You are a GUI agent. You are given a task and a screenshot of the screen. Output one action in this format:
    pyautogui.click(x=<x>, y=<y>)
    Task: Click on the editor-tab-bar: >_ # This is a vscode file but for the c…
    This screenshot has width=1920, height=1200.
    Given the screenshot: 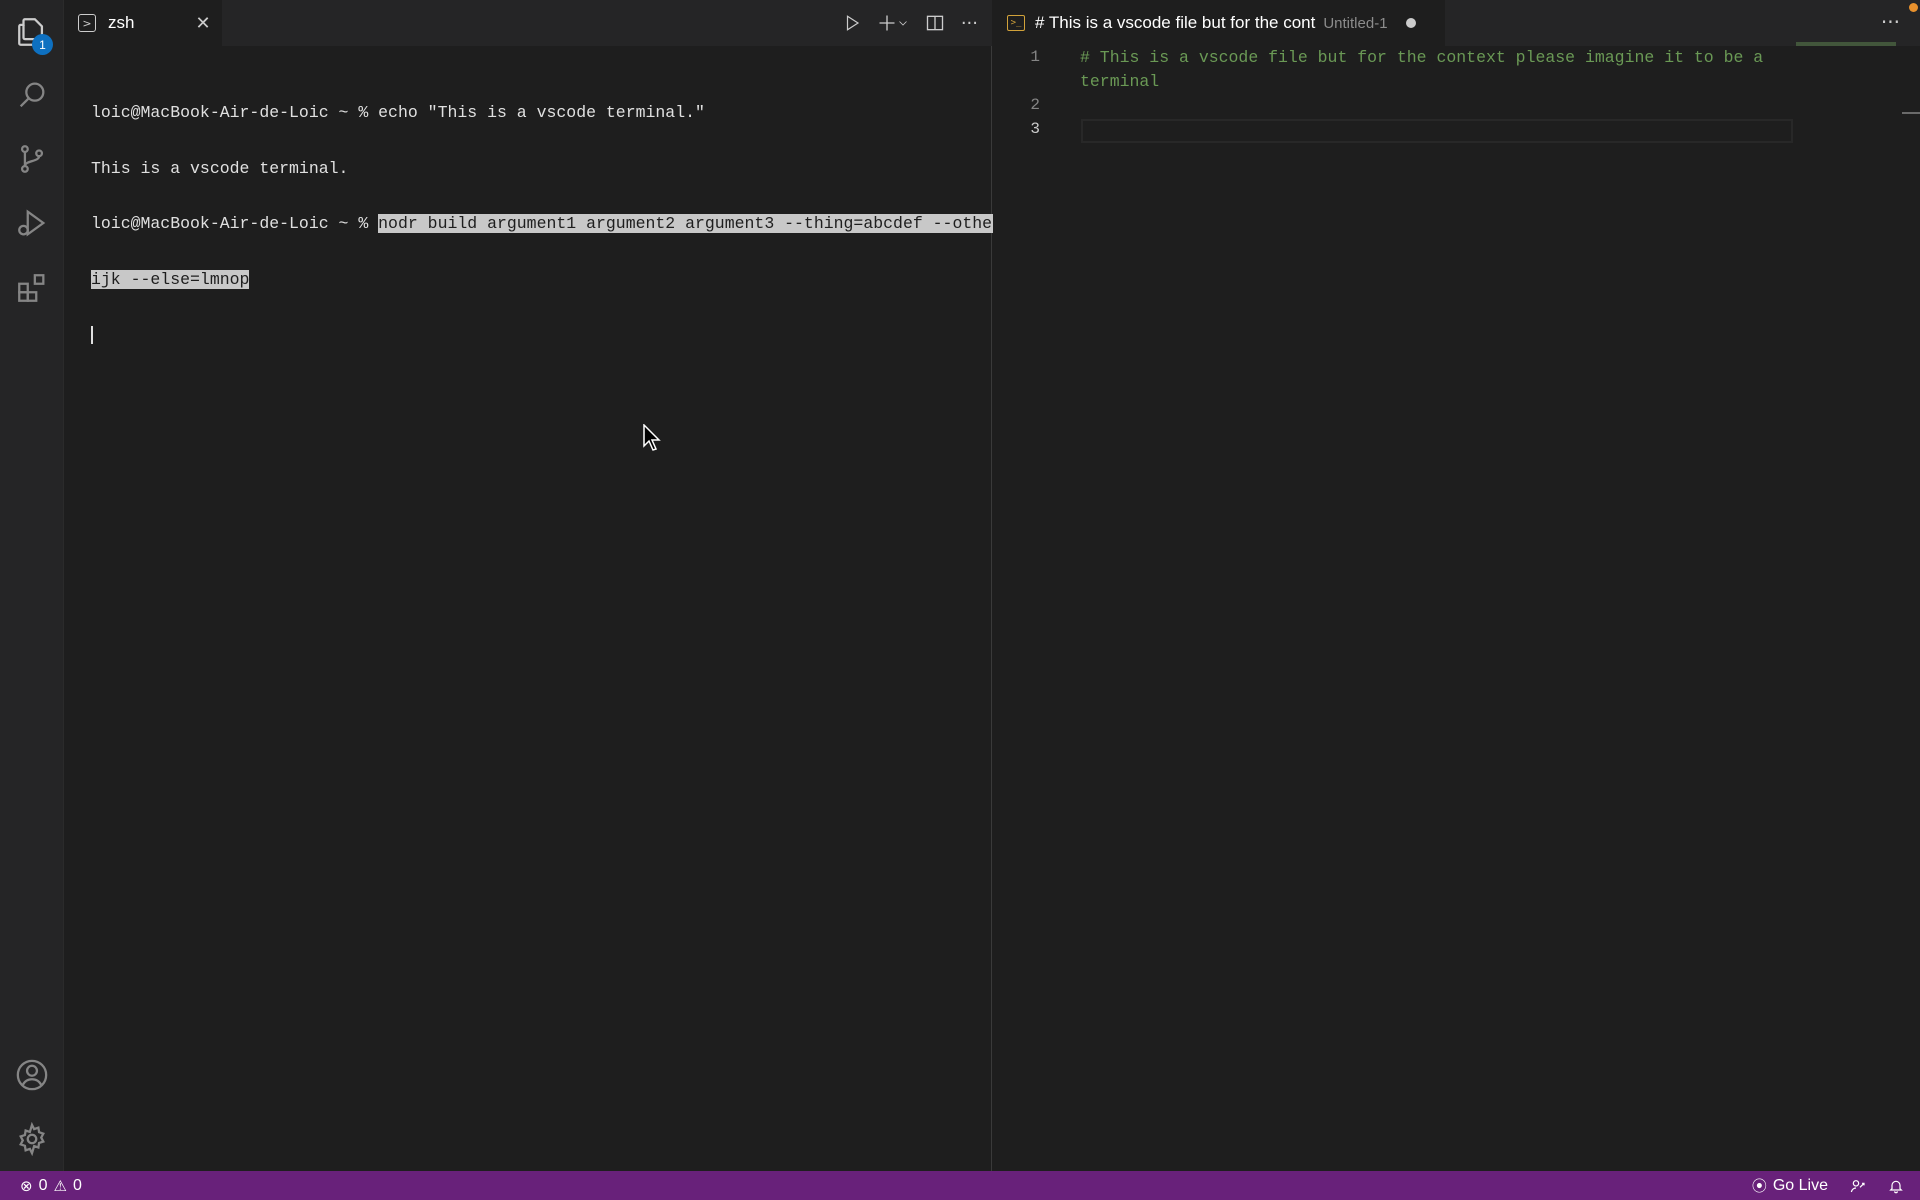 What is the action you would take?
    pyautogui.click(x=1456, y=23)
    